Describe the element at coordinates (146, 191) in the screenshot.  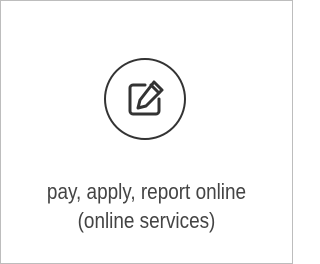
I see `tile-label-line1: pay, apply, report online` at that location.